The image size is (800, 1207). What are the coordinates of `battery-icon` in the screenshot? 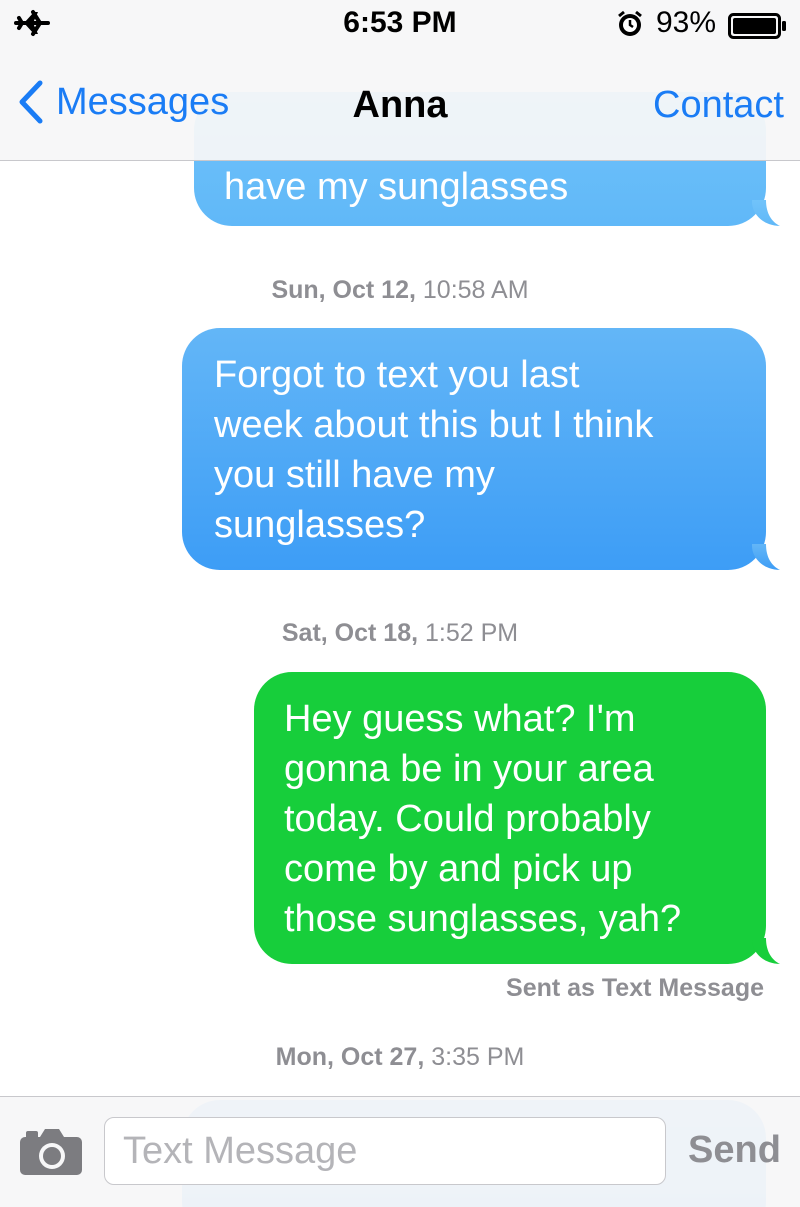 It's located at (758, 30).